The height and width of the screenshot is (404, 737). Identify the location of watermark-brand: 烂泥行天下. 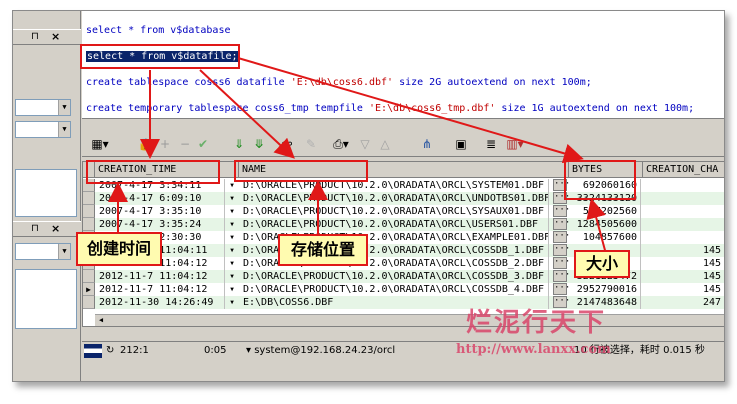
(536, 323).